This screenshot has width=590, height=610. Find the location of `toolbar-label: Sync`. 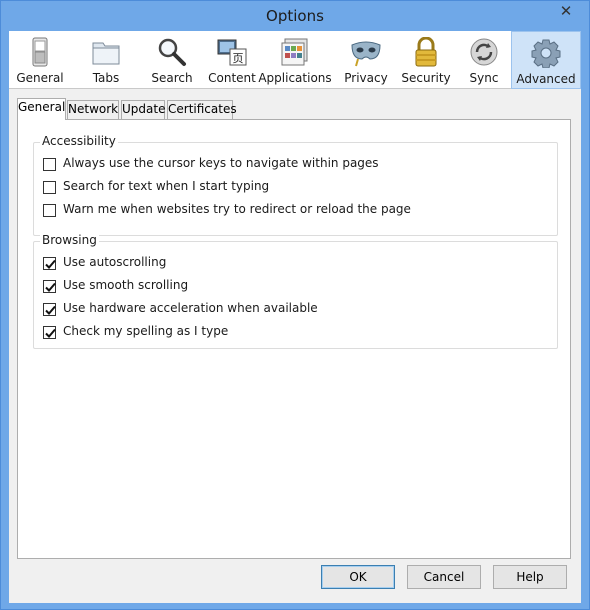

toolbar-label: Sync is located at coordinates (484, 78).